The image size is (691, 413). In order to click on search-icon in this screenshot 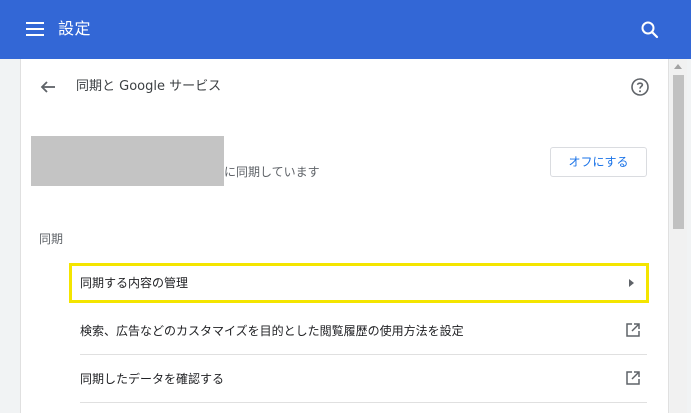, I will do `click(650, 30)`.